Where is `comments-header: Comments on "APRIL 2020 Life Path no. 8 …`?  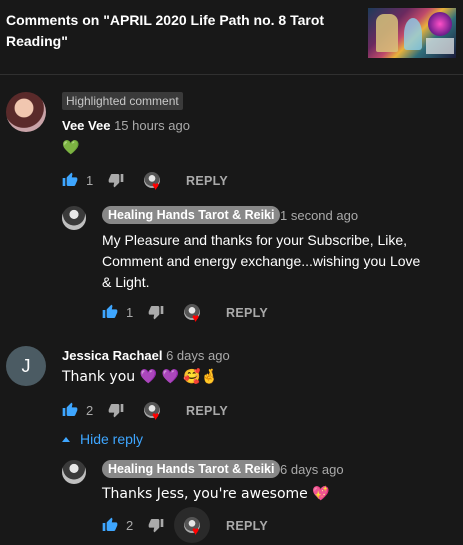 comments-header: Comments on "APRIL 2020 Life Path no. 8 … is located at coordinates (231, 37).